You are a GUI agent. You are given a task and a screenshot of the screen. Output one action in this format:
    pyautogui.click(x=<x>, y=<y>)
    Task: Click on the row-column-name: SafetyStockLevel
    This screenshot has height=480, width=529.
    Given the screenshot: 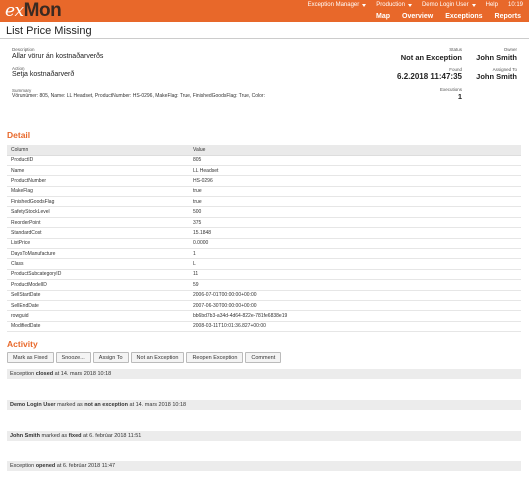 What is the action you would take?
    pyautogui.click(x=98, y=212)
    